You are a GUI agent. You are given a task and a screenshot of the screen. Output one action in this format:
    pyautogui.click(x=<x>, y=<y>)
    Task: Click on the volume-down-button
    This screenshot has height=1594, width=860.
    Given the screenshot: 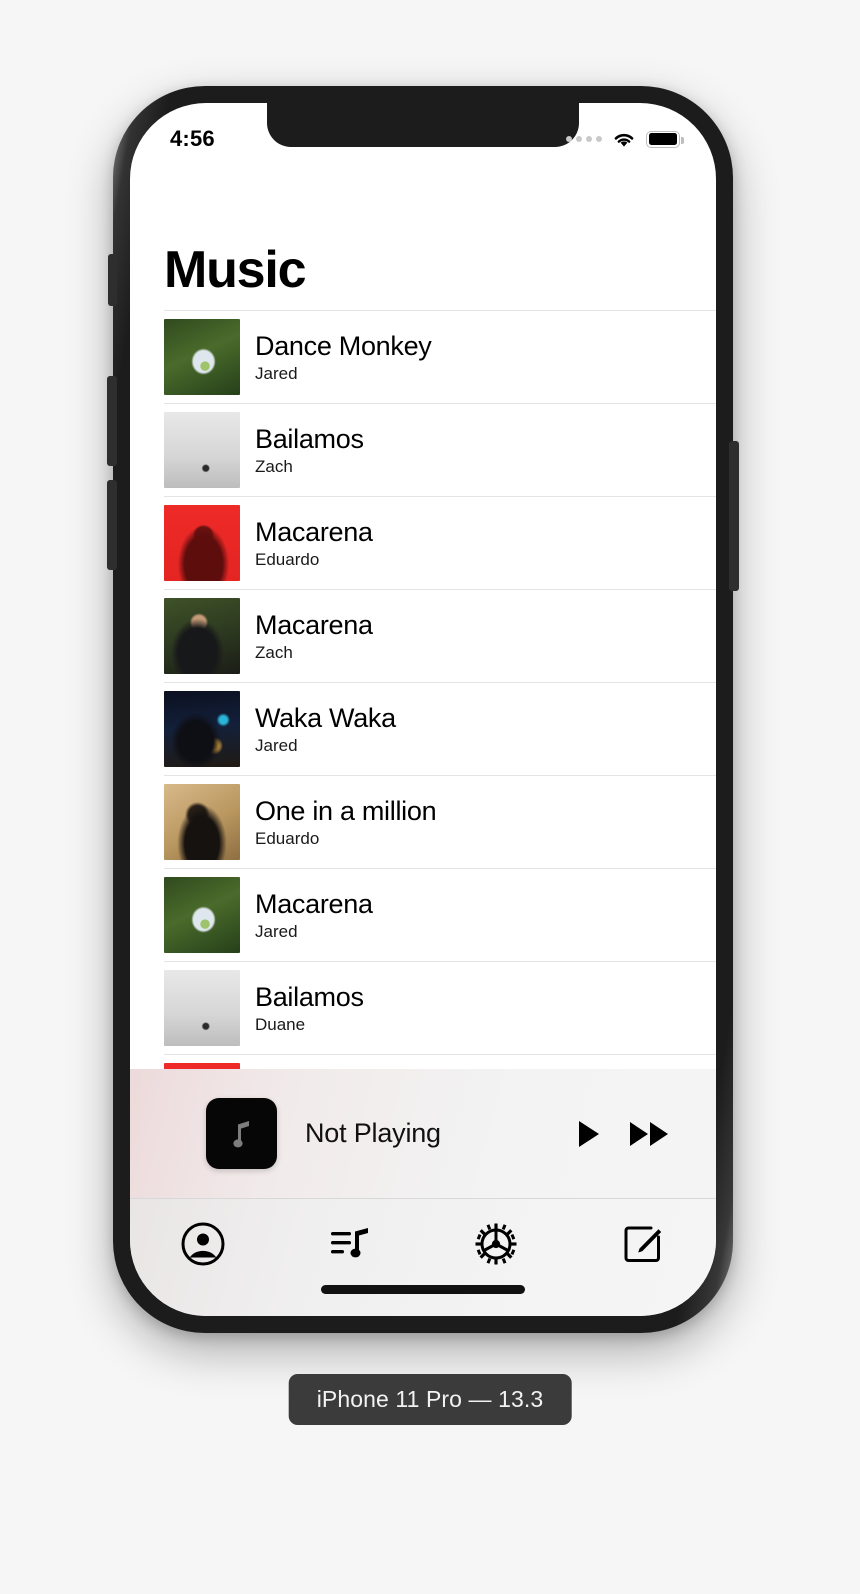 What is the action you would take?
    pyautogui.click(x=112, y=525)
    